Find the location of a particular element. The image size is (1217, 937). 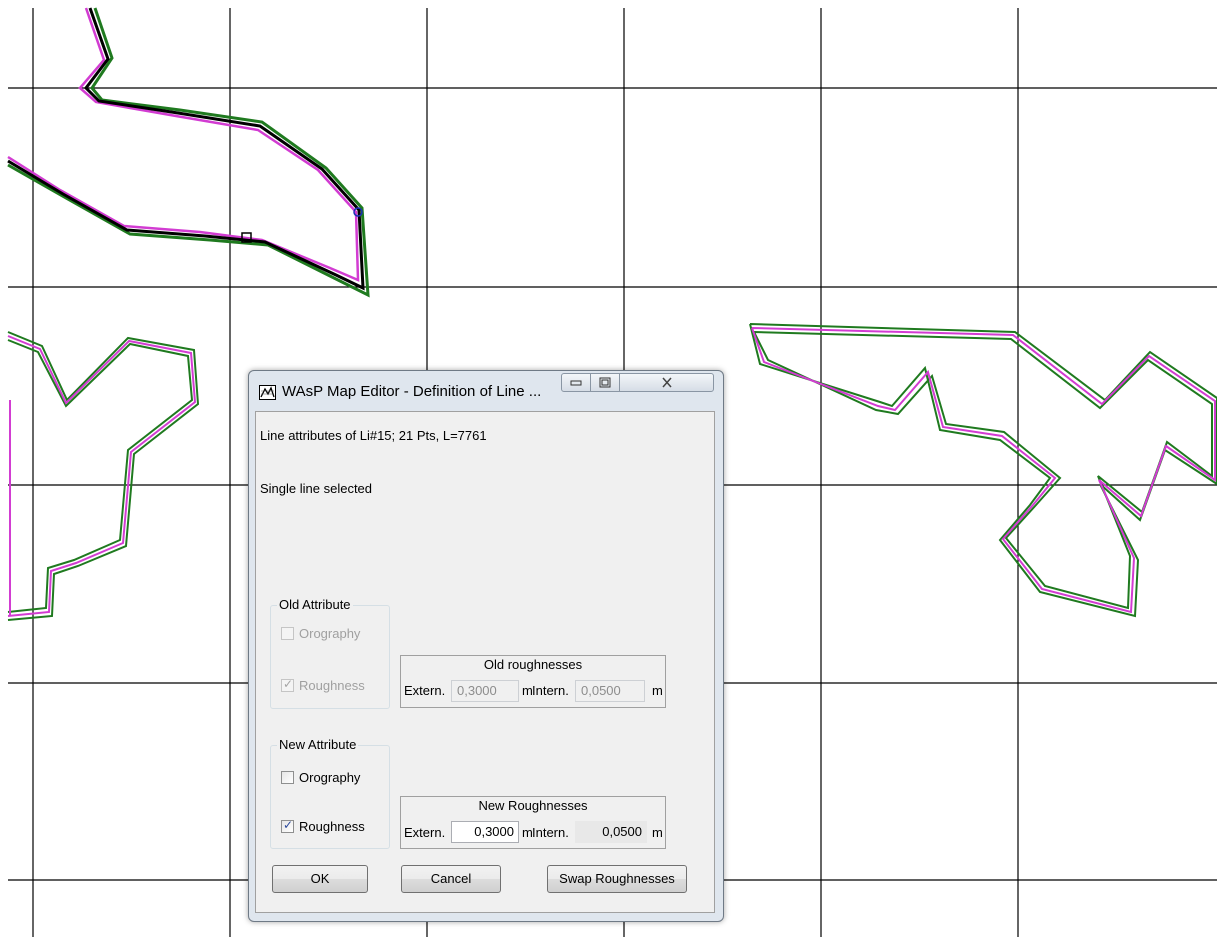

new-orography-label: Orography is located at coordinates (330, 777).